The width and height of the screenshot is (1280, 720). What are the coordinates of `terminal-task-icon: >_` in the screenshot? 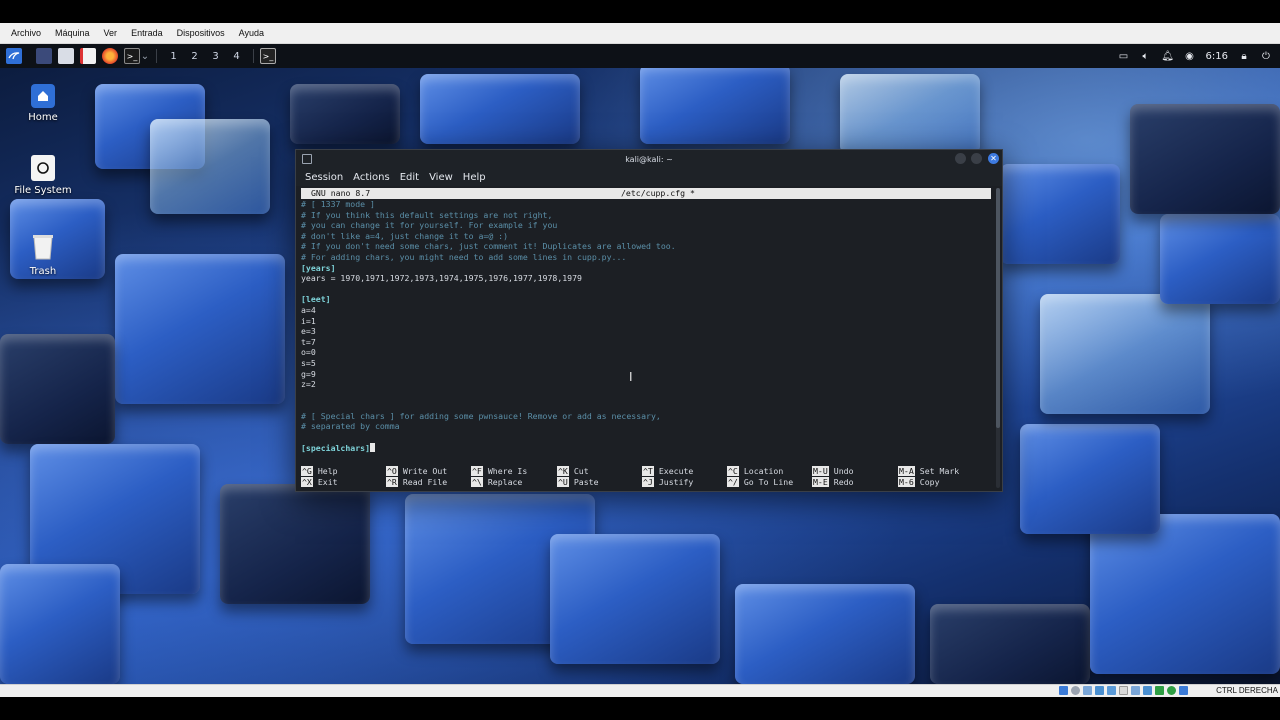 It's located at (268, 56).